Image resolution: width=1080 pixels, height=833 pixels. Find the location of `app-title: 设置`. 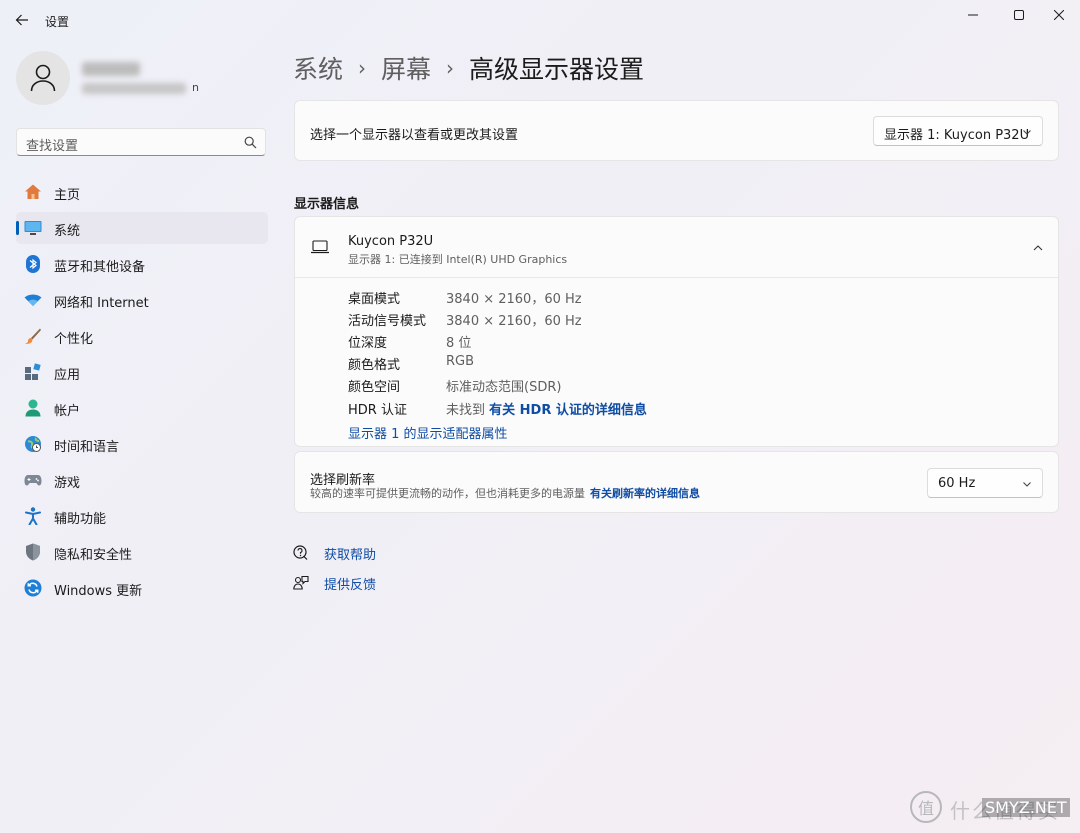

app-title: 设置 is located at coordinates (57, 22).